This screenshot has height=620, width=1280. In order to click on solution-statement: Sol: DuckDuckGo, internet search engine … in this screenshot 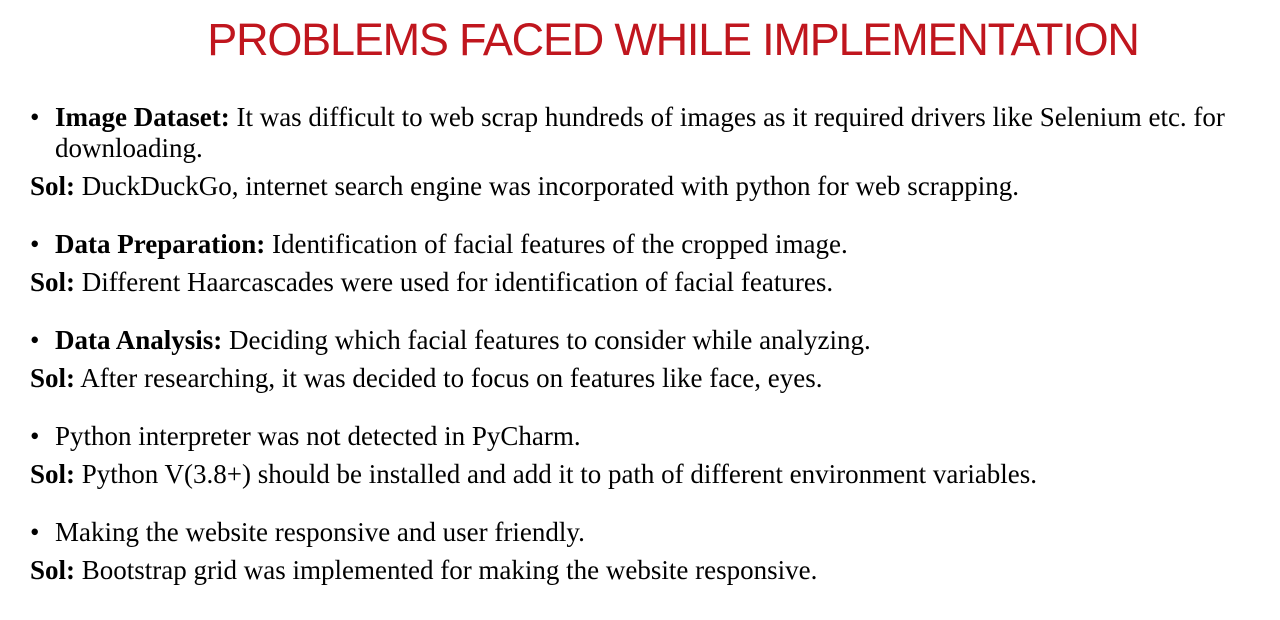, I will do `click(650, 186)`.